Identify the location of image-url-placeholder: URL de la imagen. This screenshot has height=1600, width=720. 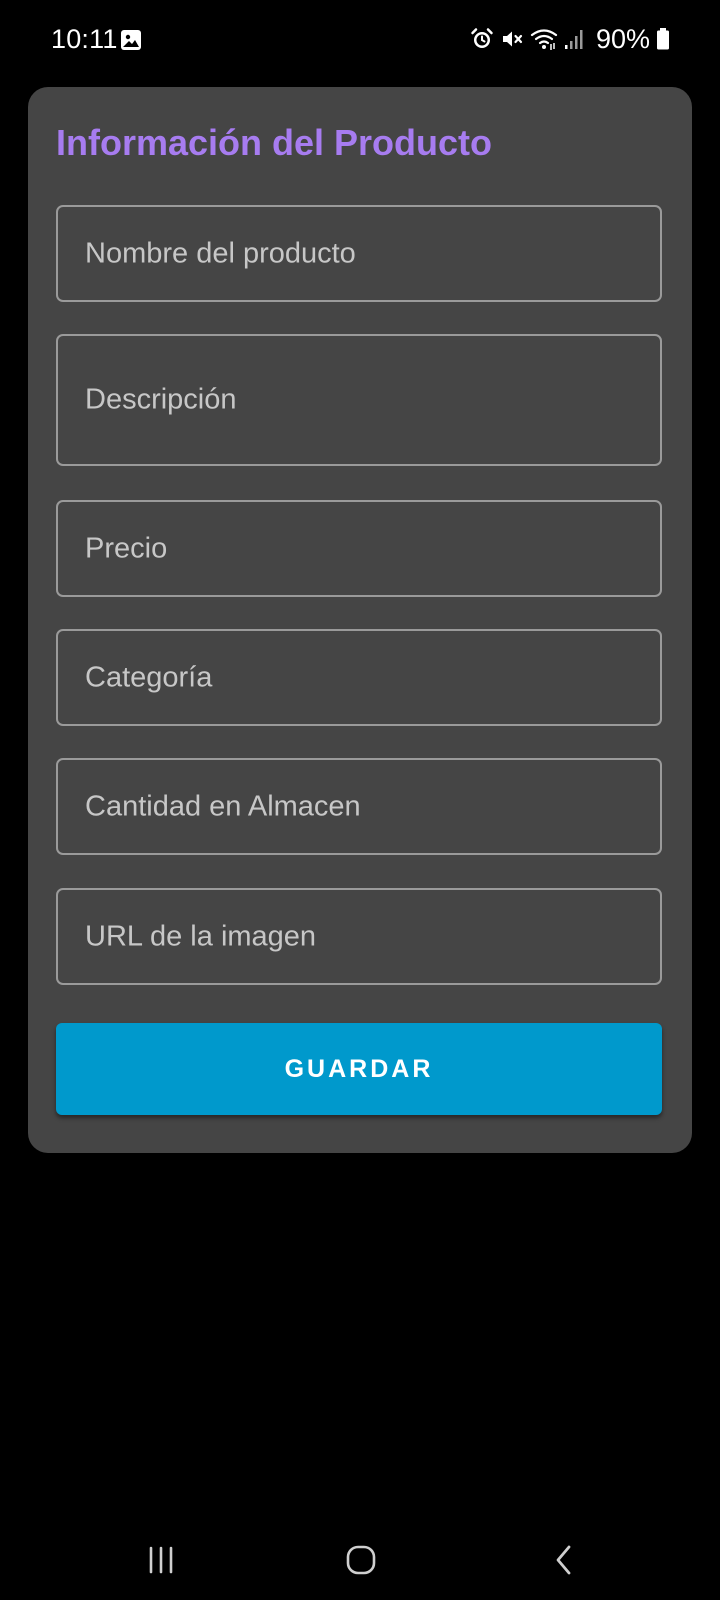
(201, 936).